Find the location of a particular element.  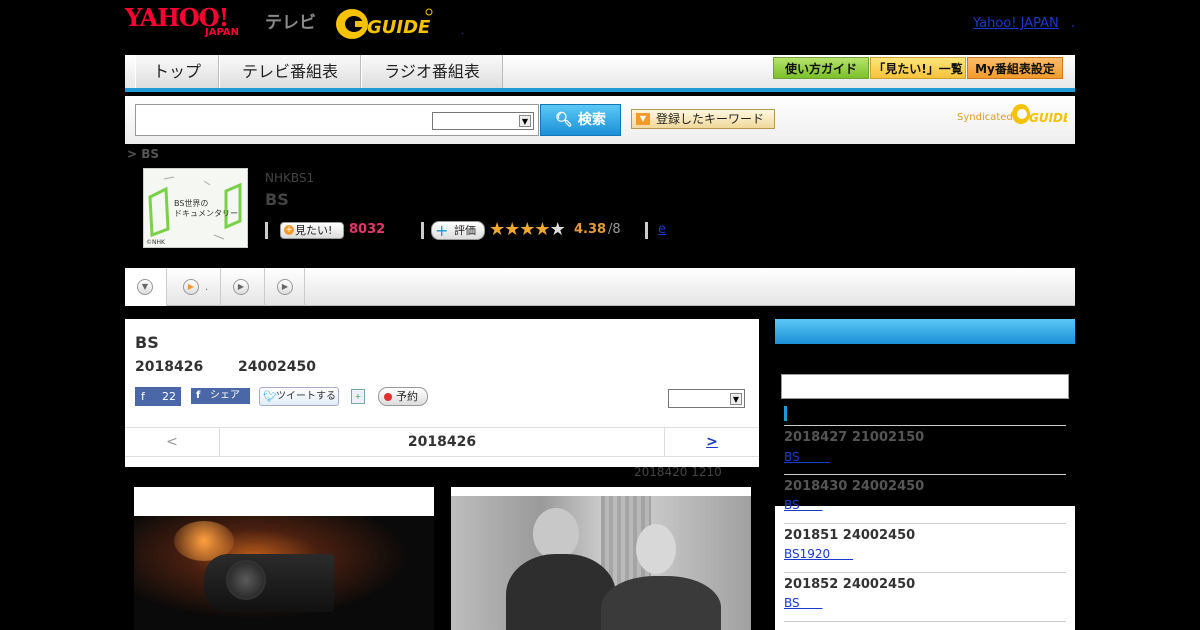

program-thumbnail: BS世界の ドキュメンタリー ©NHK is located at coordinates (195, 208).